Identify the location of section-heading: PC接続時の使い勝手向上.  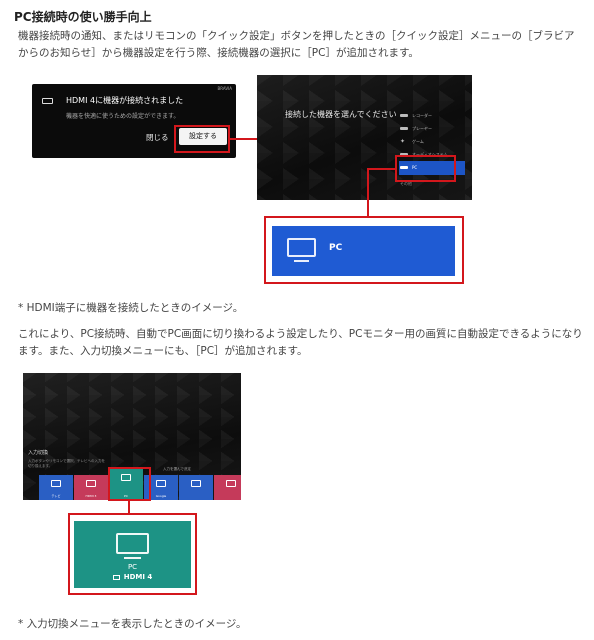
(83, 17).